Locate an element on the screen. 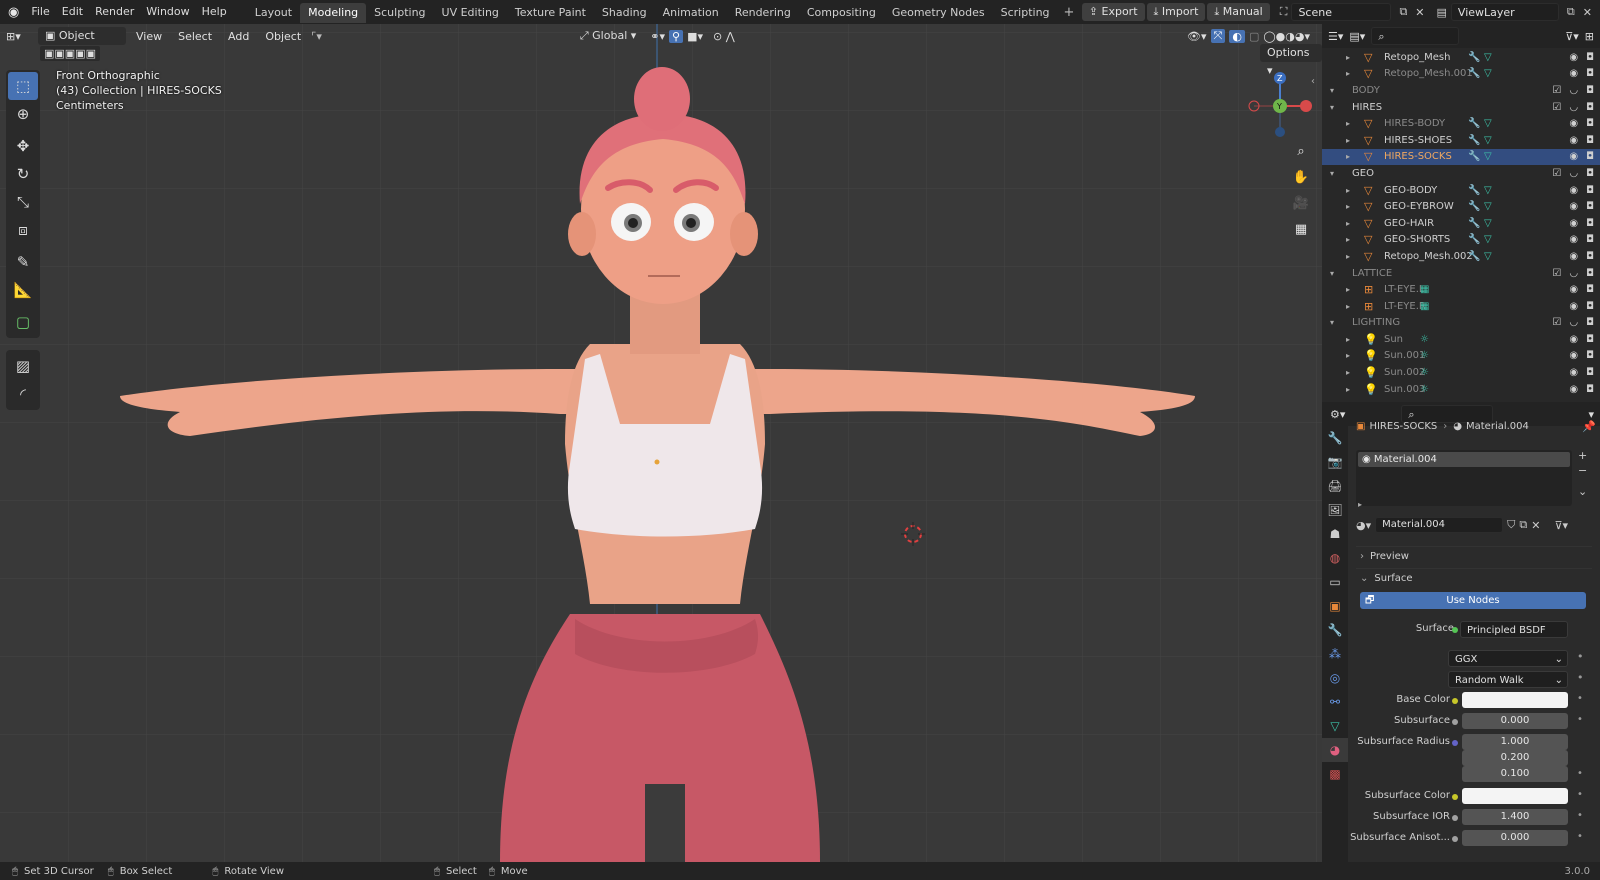 The width and height of the screenshot is (1600, 880). menu-help: Help is located at coordinates (214, 12).